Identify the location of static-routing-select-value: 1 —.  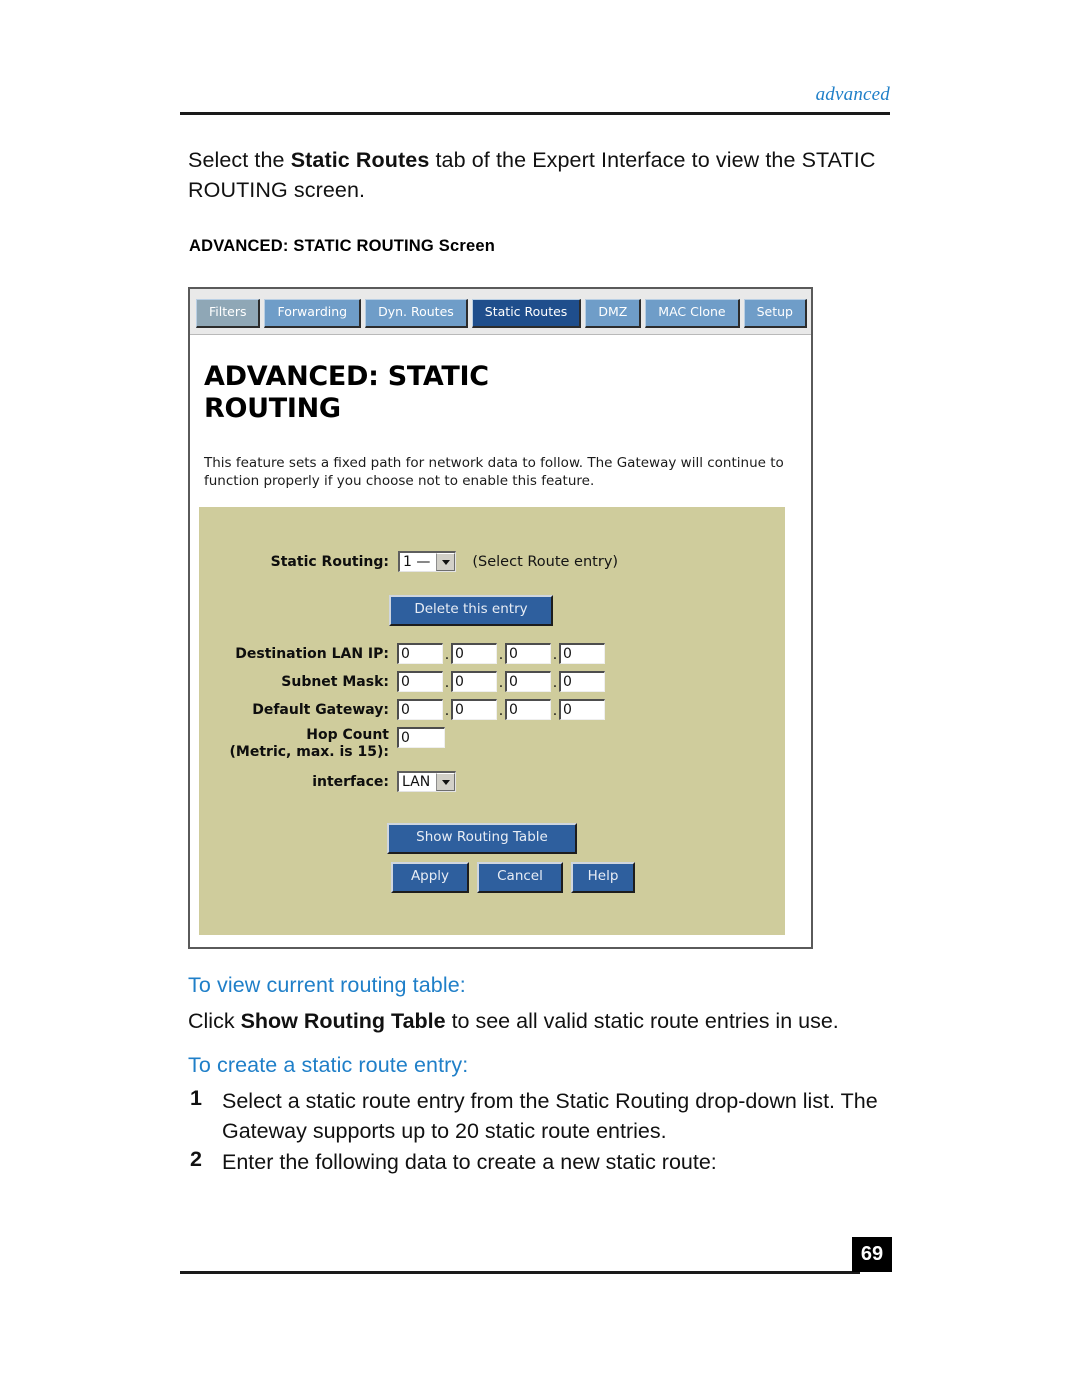
(417, 562).